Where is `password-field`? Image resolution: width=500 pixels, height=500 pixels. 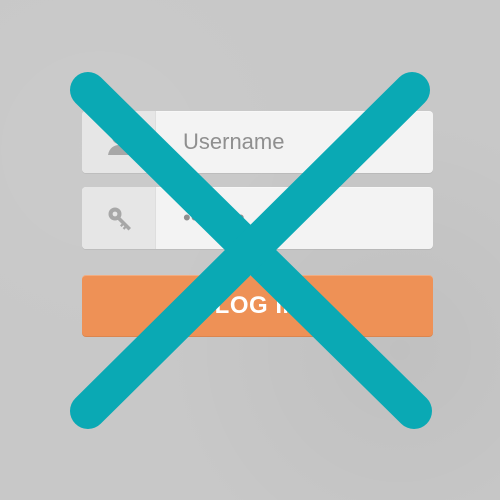 password-field is located at coordinates (257, 218).